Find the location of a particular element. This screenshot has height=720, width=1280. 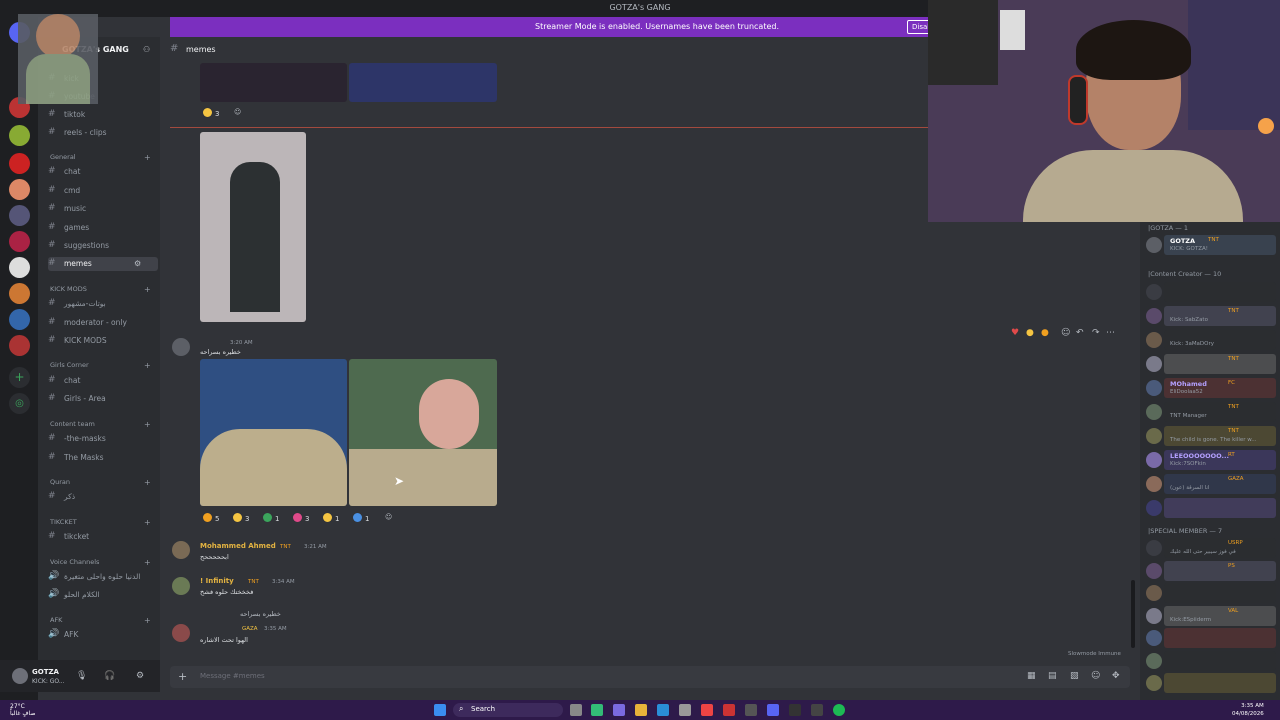

message-input-placeholder: Message #memes is located at coordinates (232, 676).